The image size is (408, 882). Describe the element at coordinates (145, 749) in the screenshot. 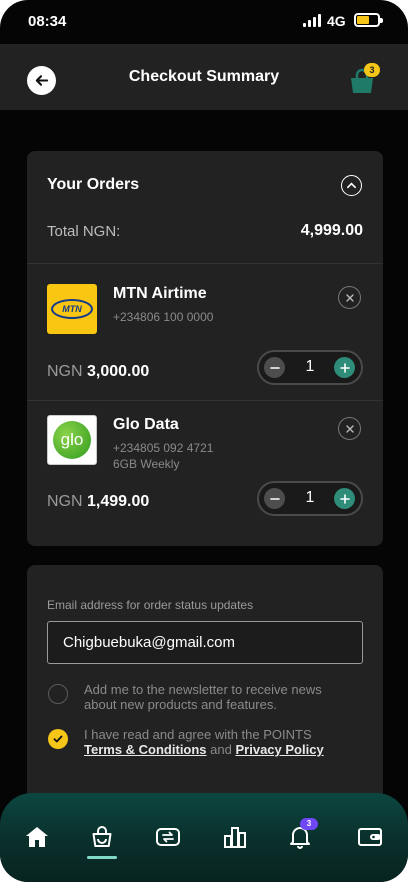

I see `terms-link: Terms & Conditions` at that location.